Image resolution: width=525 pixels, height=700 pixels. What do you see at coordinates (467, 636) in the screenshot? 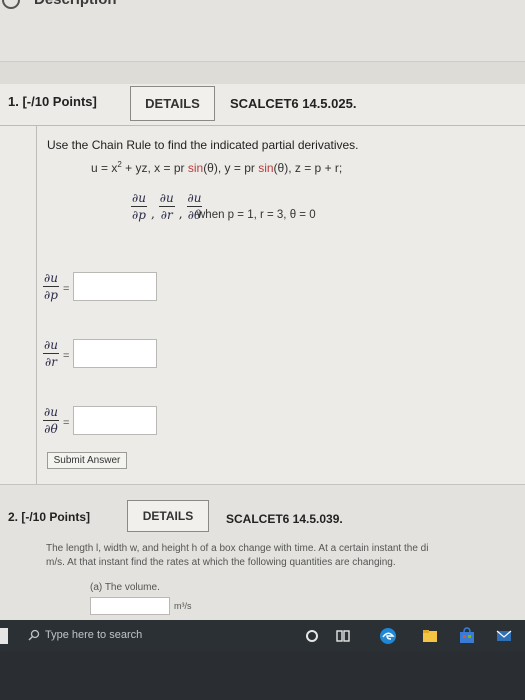
I see `store-icon` at bounding box center [467, 636].